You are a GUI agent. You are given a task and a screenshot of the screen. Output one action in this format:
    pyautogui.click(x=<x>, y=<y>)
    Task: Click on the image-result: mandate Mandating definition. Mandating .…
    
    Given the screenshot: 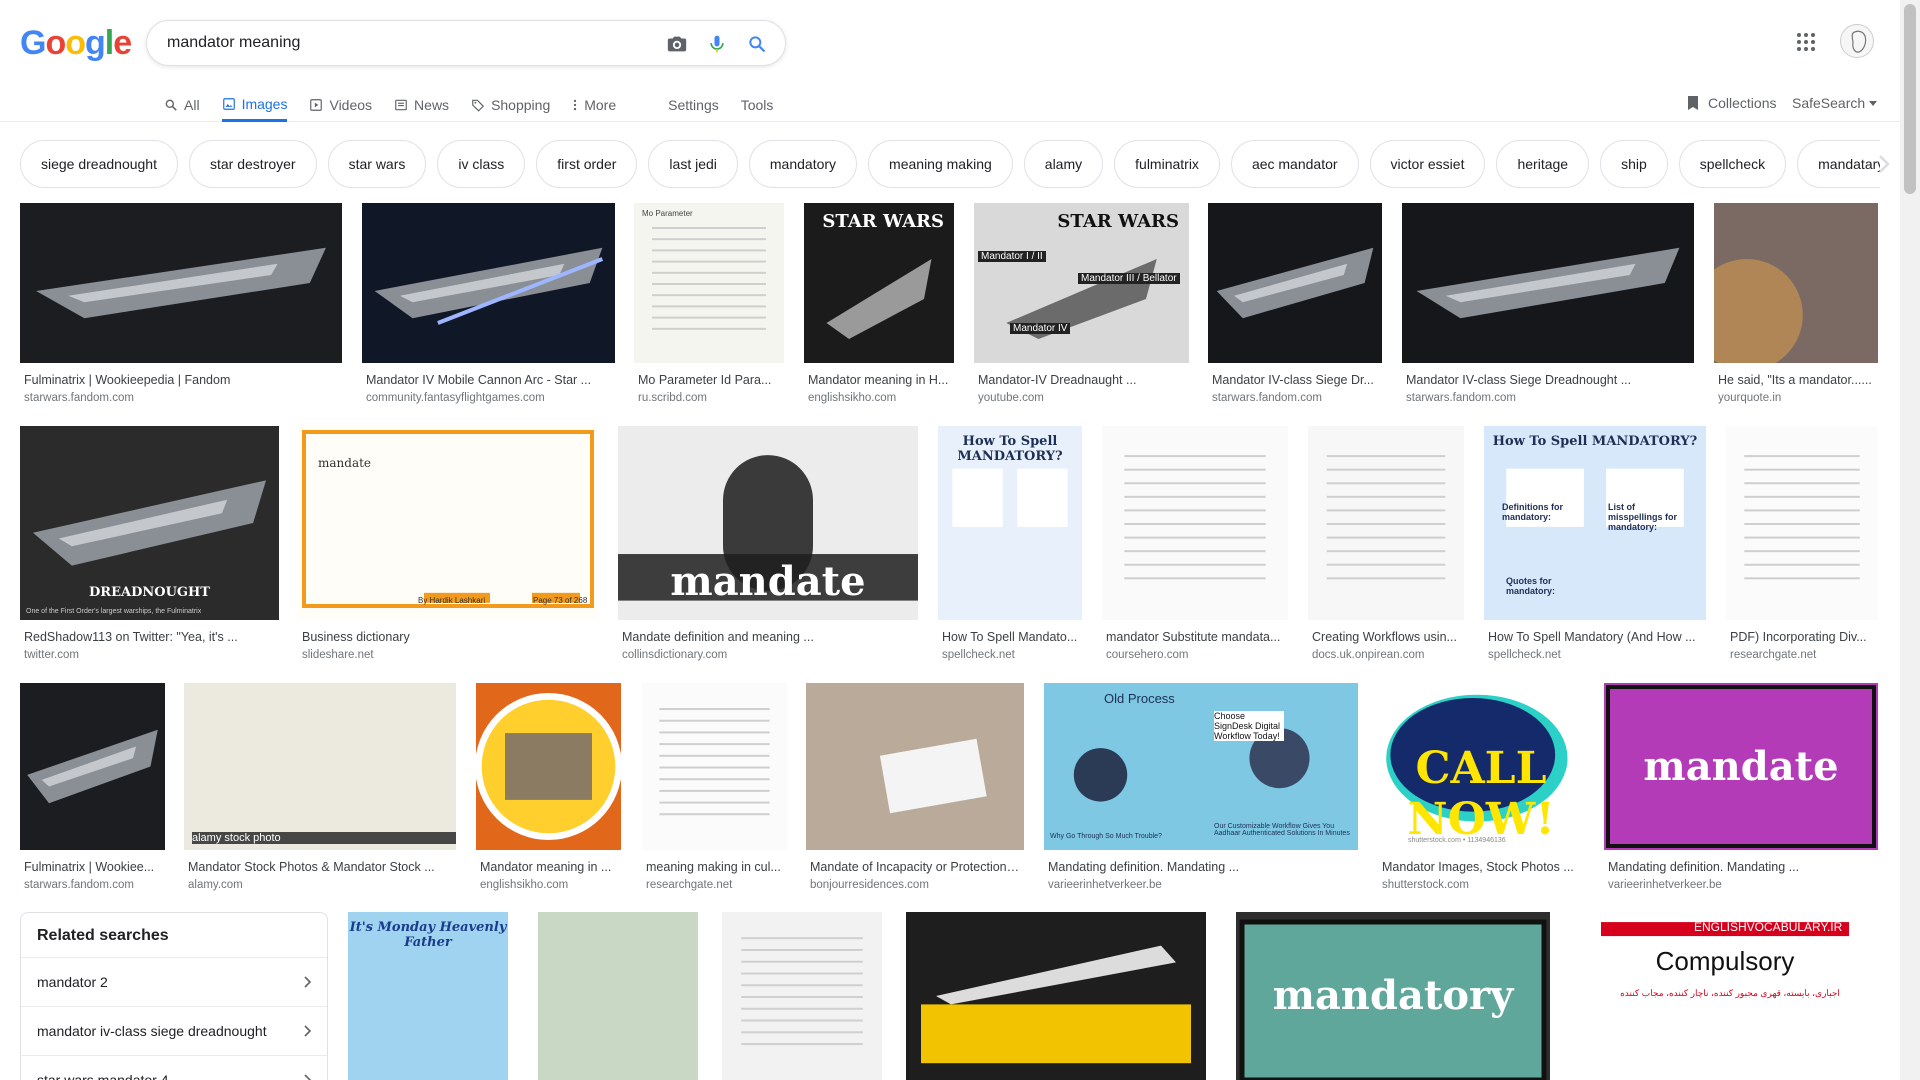 What is the action you would take?
    pyautogui.click(x=1741, y=790)
    